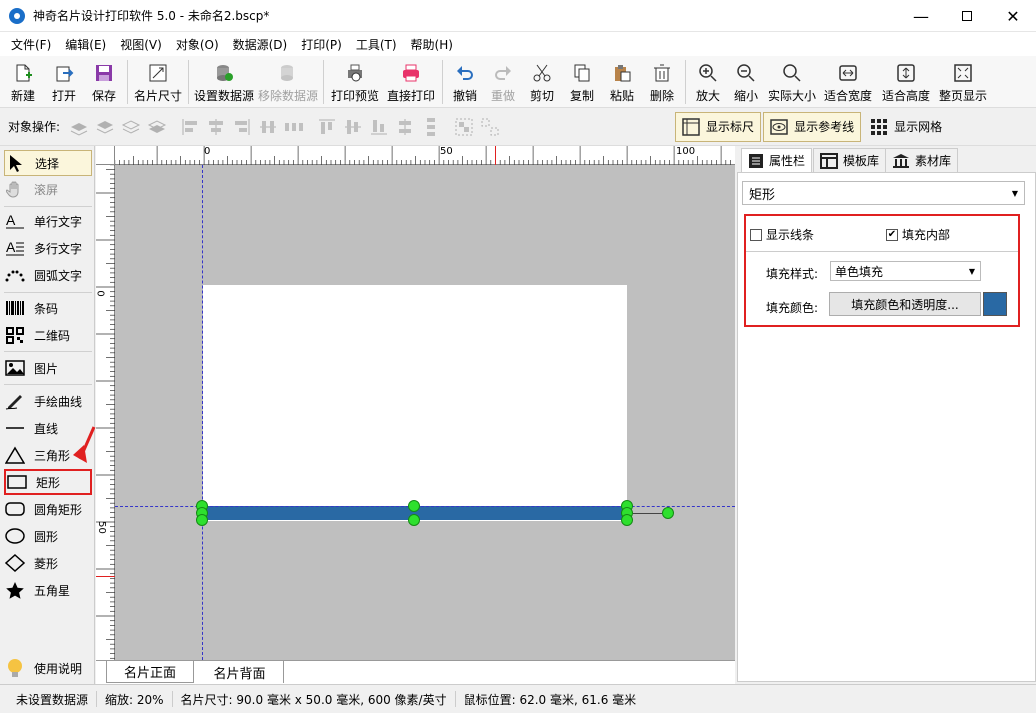 The height and width of the screenshot is (713, 1036). I want to click on business-card-front, so click(415, 403).